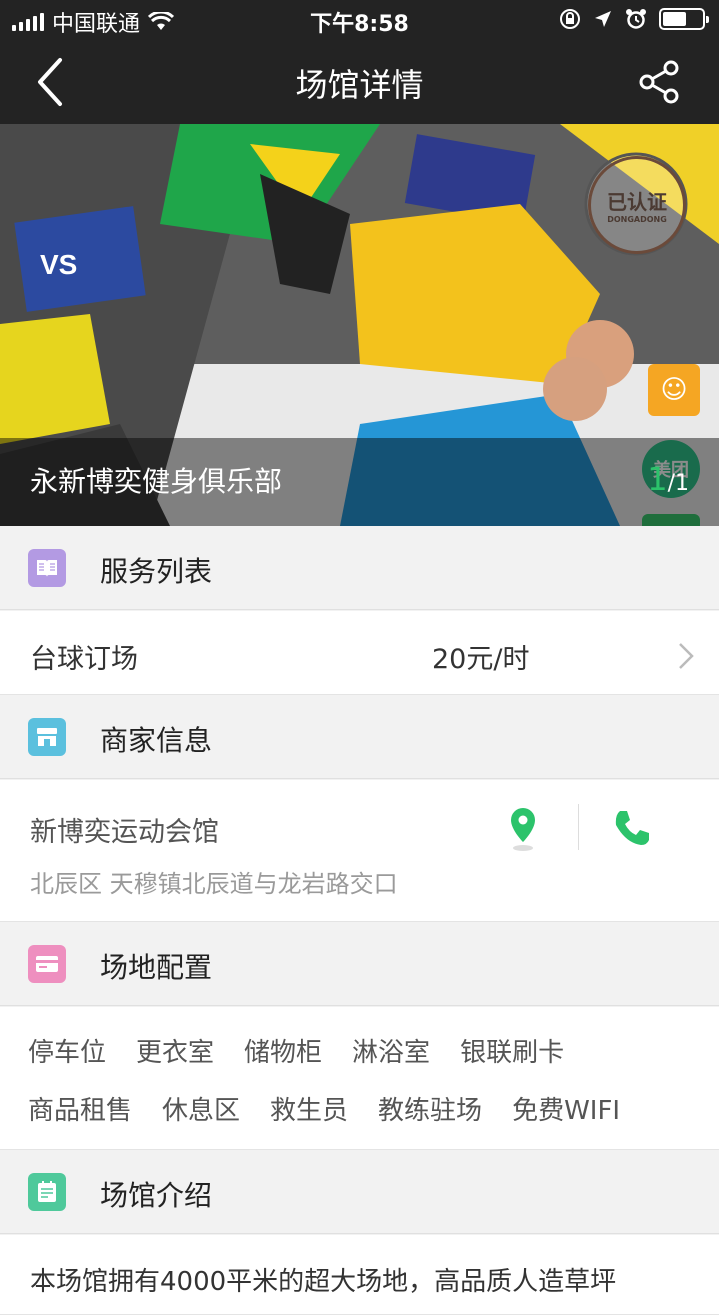 This screenshot has width=719, height=1315. I want to click on service-item-billiards: 台球订场 20元/时, so click(359, 653).